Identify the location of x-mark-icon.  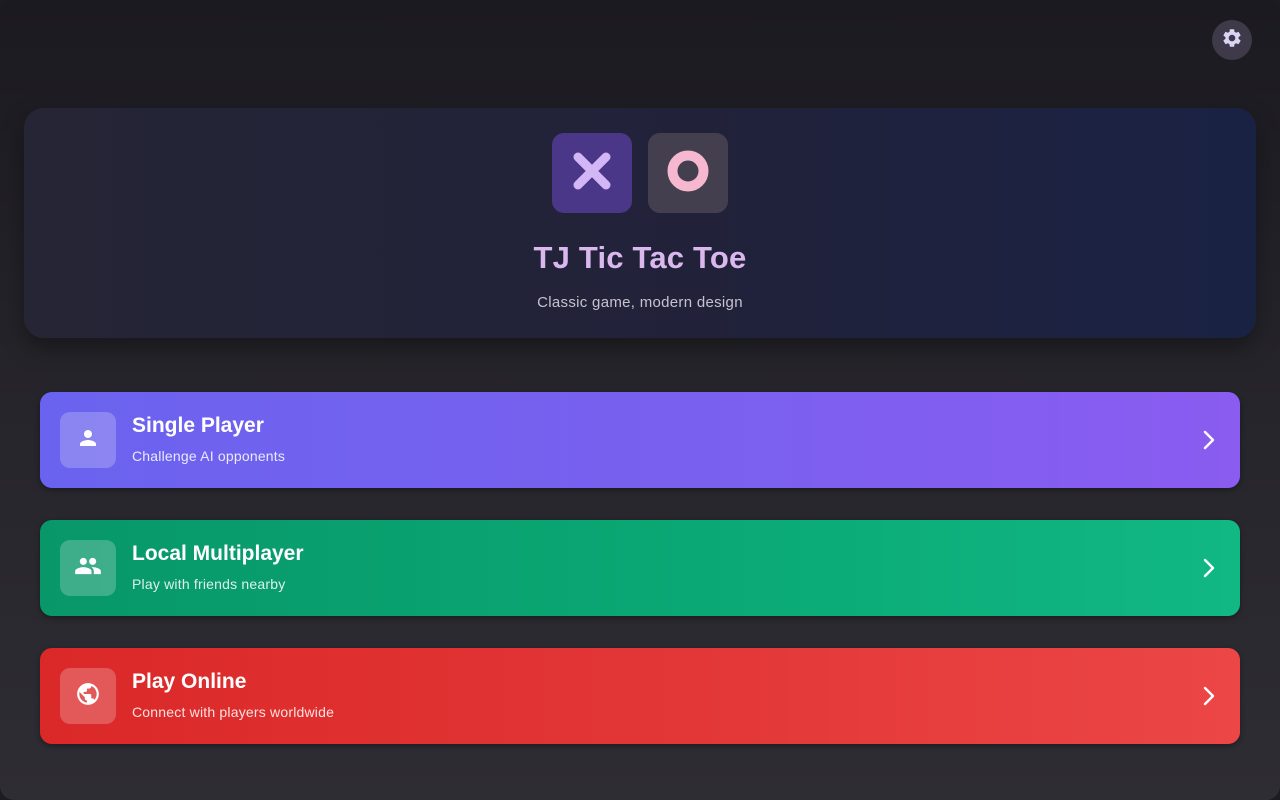
(592, 173).